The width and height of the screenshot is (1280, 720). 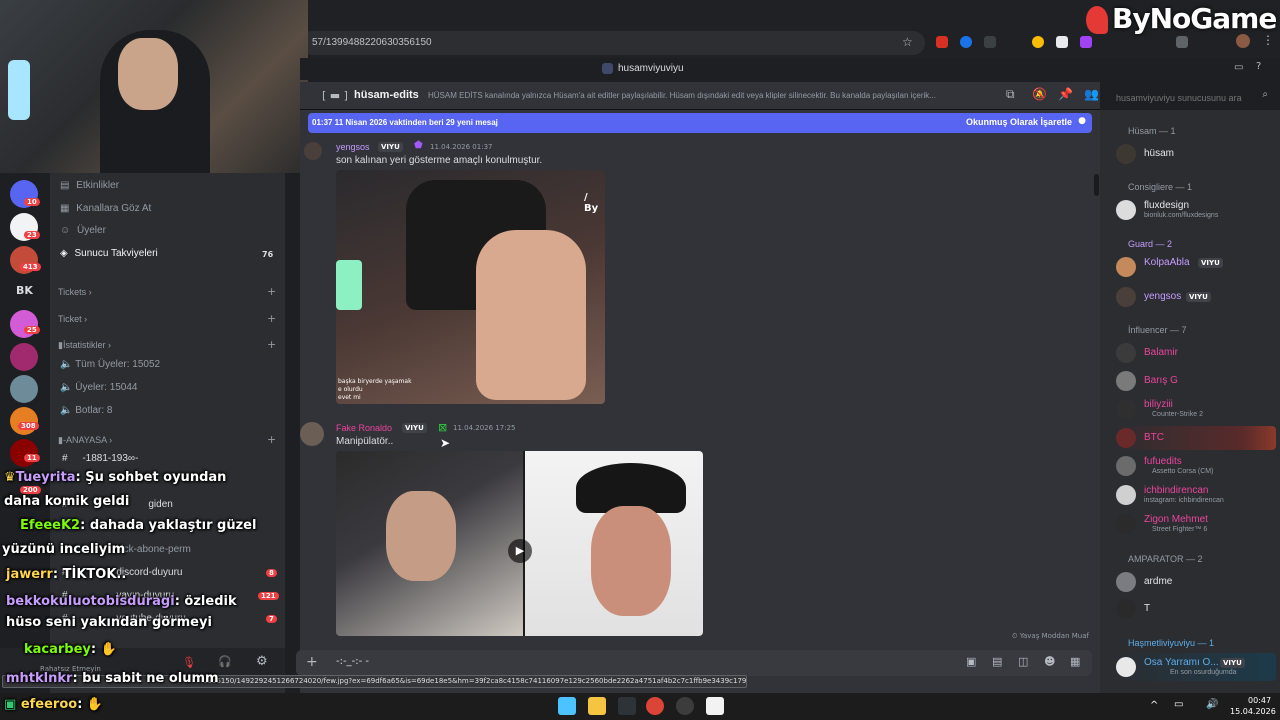 What do you see at coordinates (189, 662) in the screenshot?
I see `mute-mic-icon: 🎙` at bounding box center [189, 662].